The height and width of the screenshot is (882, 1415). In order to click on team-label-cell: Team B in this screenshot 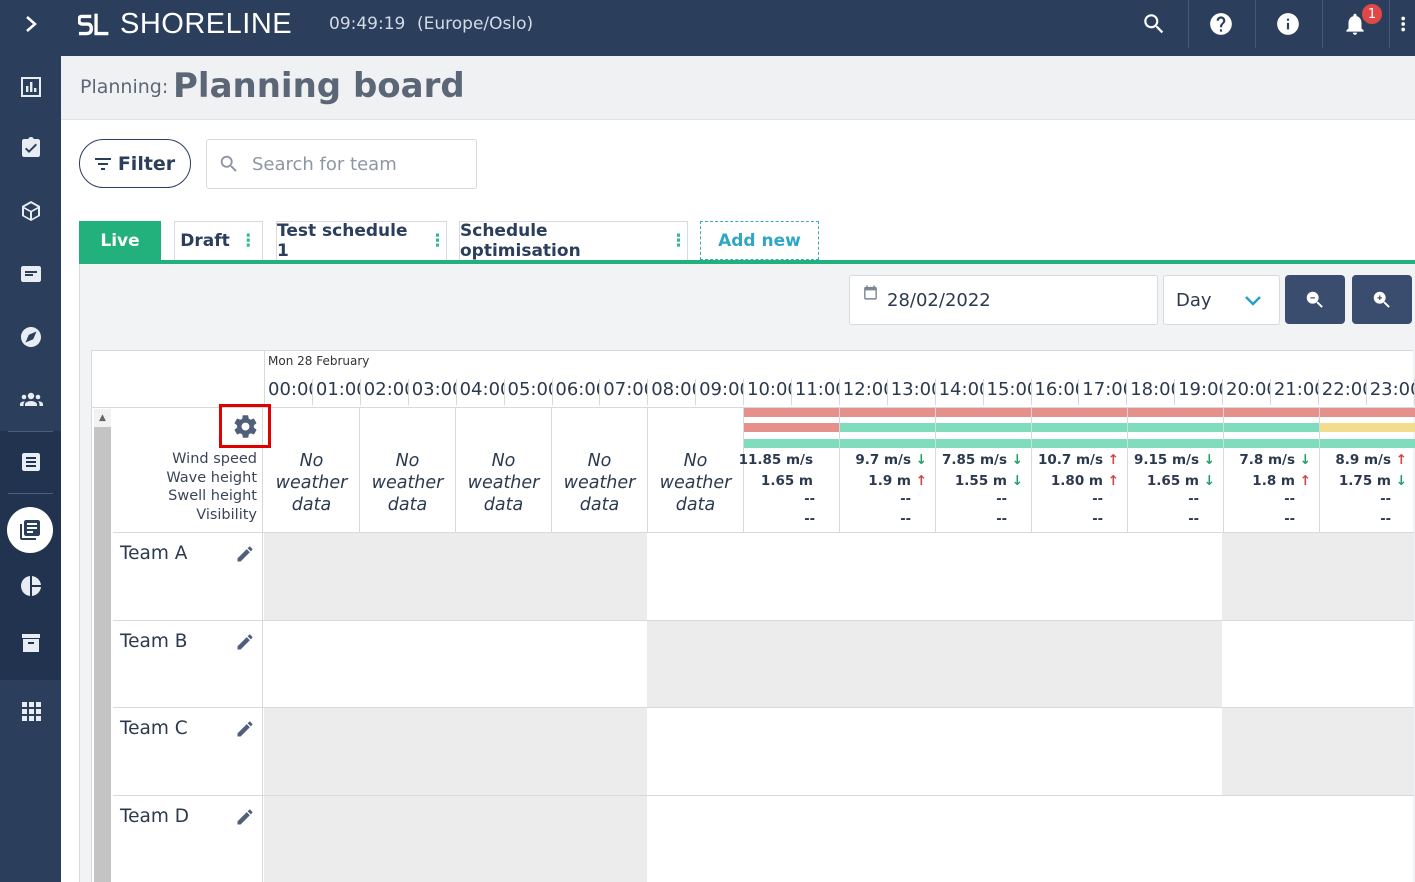, I will do `click(188, 664)`.